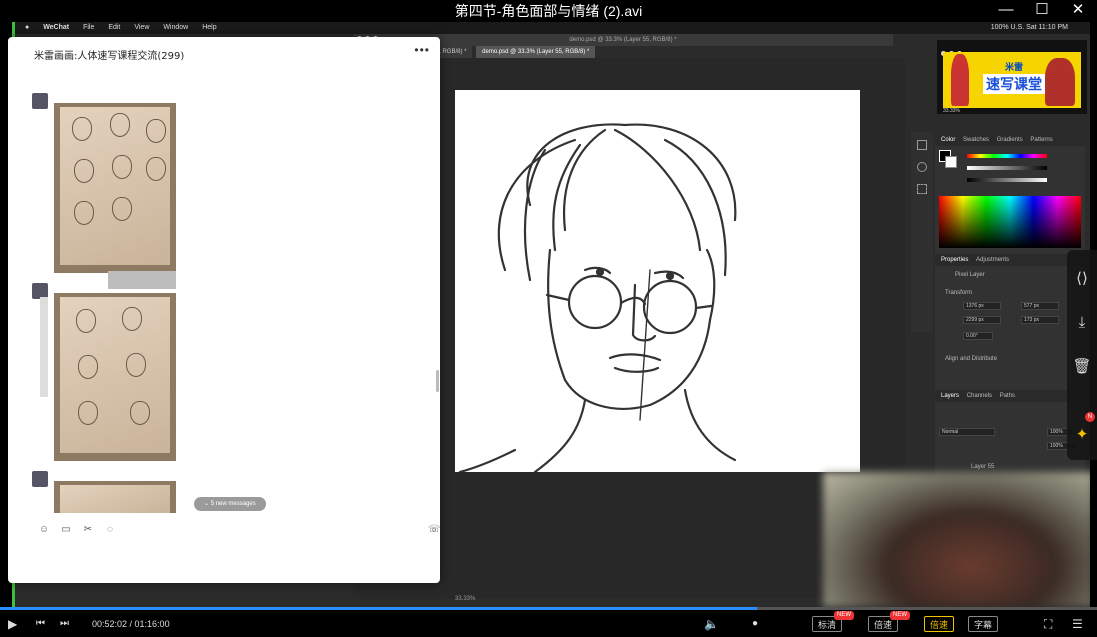 This screenshot has width=1097, height=637. I want to click on ps-zoom-status: 33.33%, so click(465, 599).